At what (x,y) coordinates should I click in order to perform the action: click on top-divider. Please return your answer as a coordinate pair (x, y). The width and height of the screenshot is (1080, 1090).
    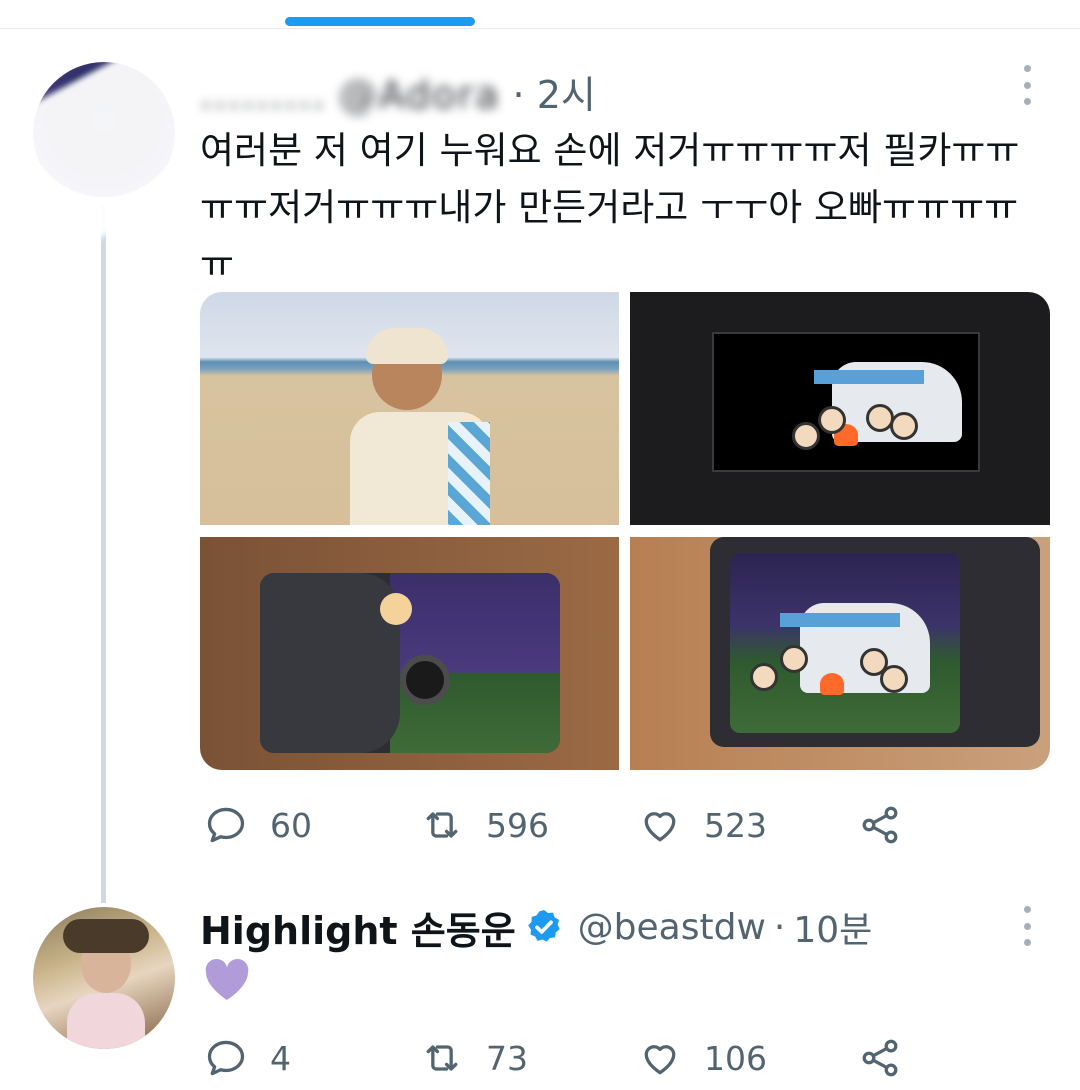
    Looking at the image, I should click on (540, 28).